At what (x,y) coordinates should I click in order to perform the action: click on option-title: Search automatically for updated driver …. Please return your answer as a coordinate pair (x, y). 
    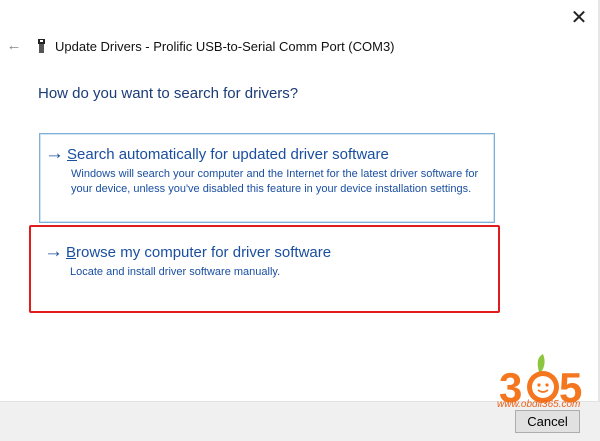
    Looking at the image, I should click on (228, 154).